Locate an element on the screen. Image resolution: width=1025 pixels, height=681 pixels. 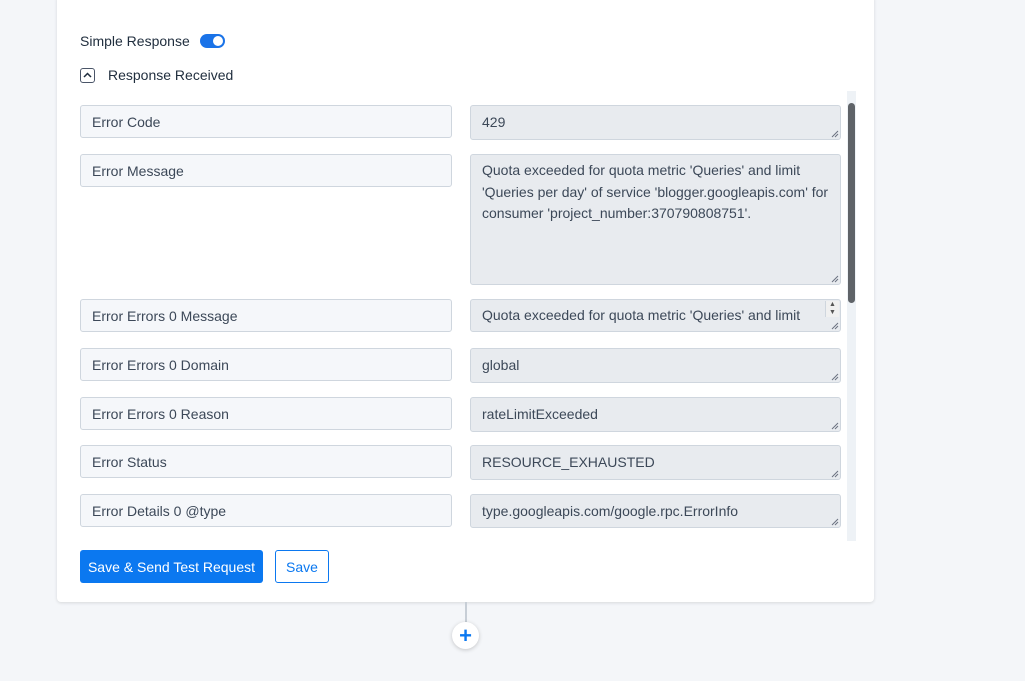
save-send-test-button: Save & Send Test Request is located at coordinates (171, 566).